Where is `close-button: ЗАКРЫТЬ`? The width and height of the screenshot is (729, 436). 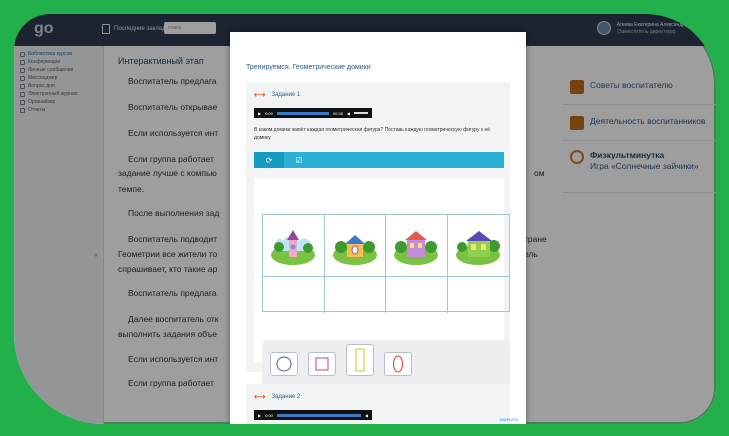
close-button: ЗАКРЫТЬ is located at coordinates (508, 419).